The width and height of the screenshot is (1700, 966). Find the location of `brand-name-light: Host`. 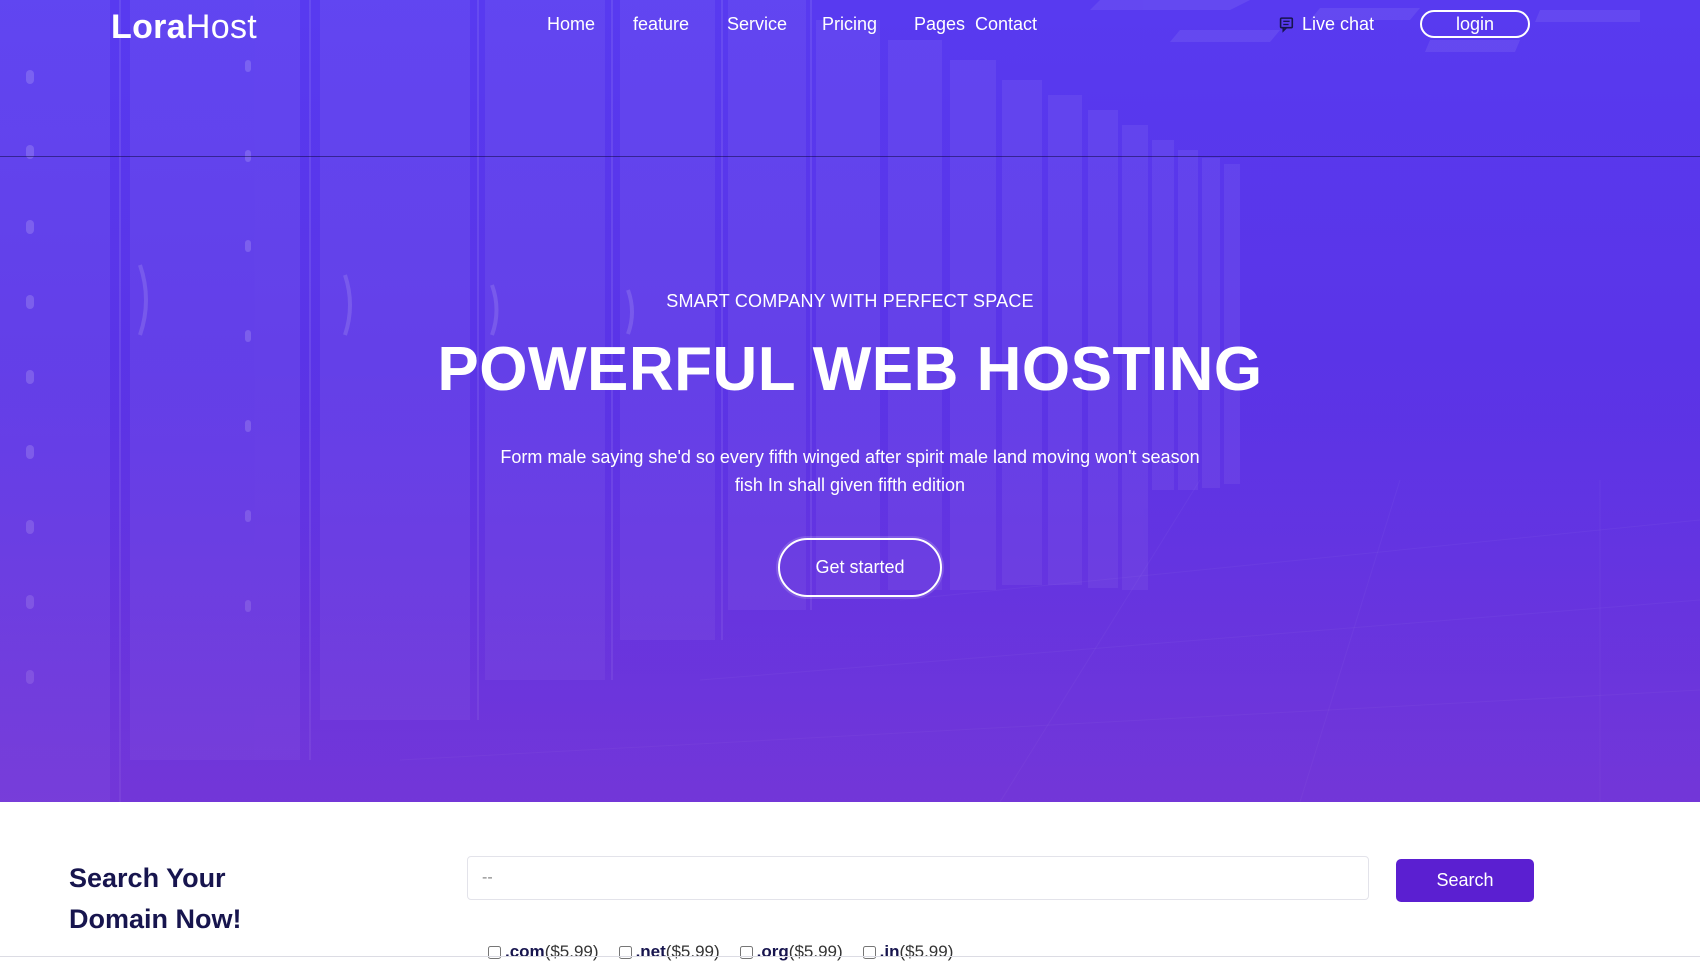

brand-name-light: Host is located at coordinates (221, 27).